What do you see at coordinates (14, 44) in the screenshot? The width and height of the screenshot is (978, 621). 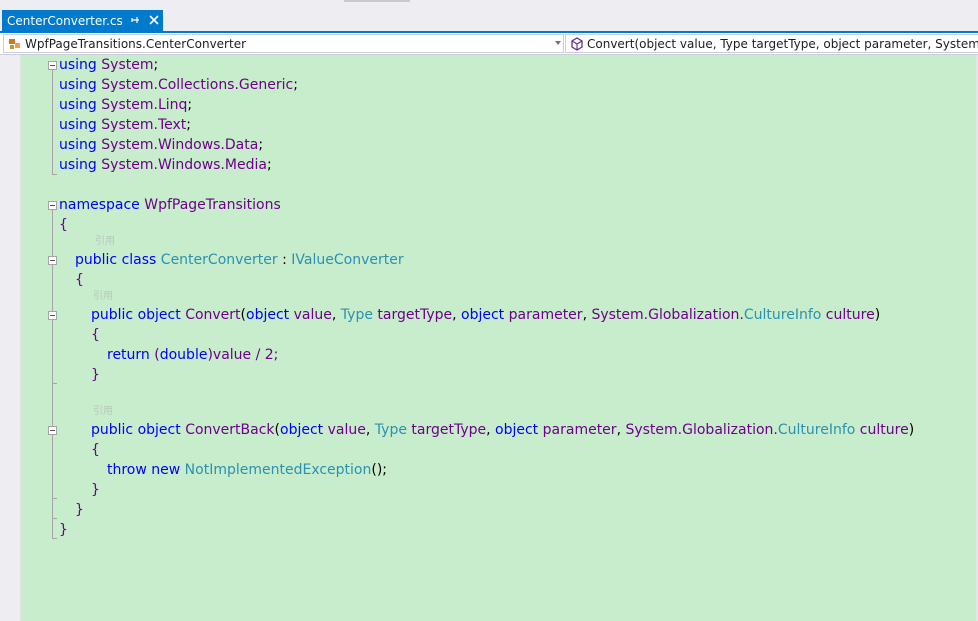 I see `class-icon` at bounding box center [14, 44].